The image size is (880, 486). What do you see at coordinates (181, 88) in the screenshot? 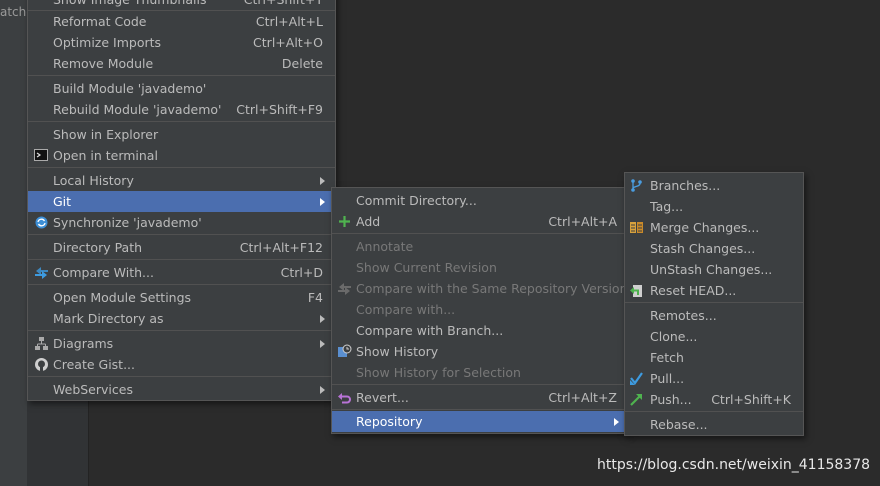
I see `menu-item-build-module: Build Module 'javademo'` at bounding box center [181, 88].